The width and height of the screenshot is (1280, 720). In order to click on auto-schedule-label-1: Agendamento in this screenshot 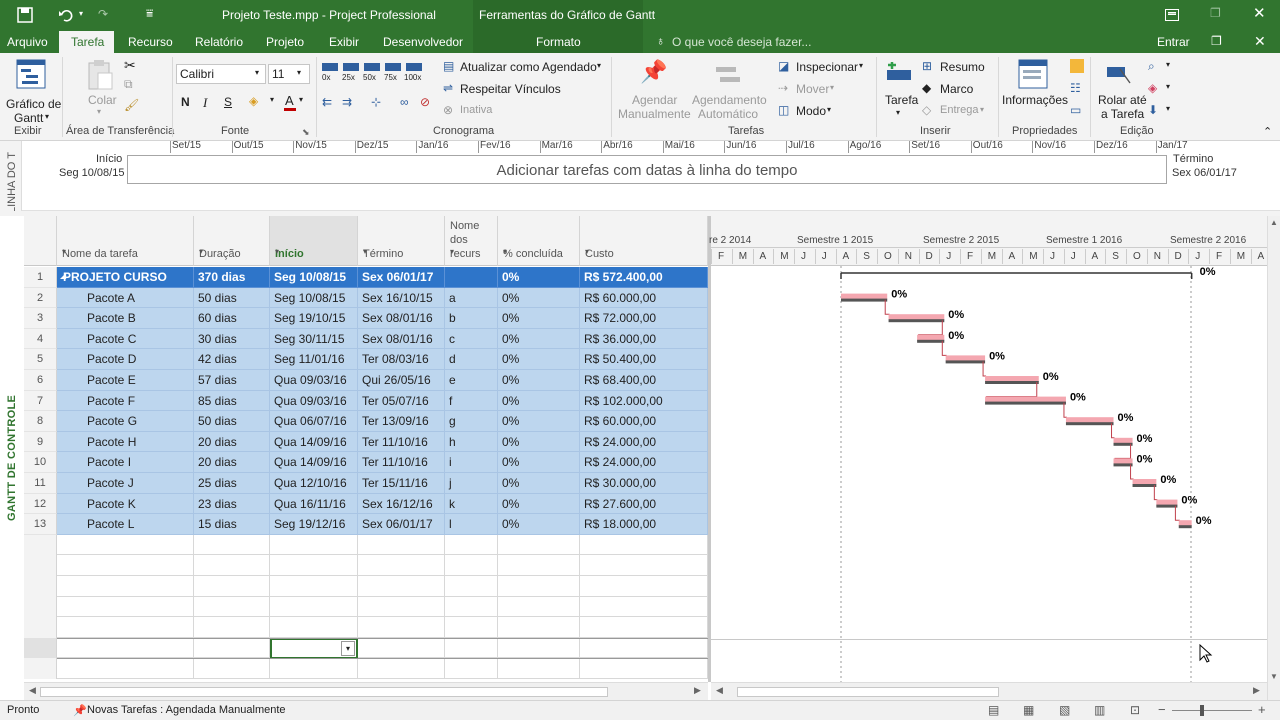, I will do `click(729, 100)`.